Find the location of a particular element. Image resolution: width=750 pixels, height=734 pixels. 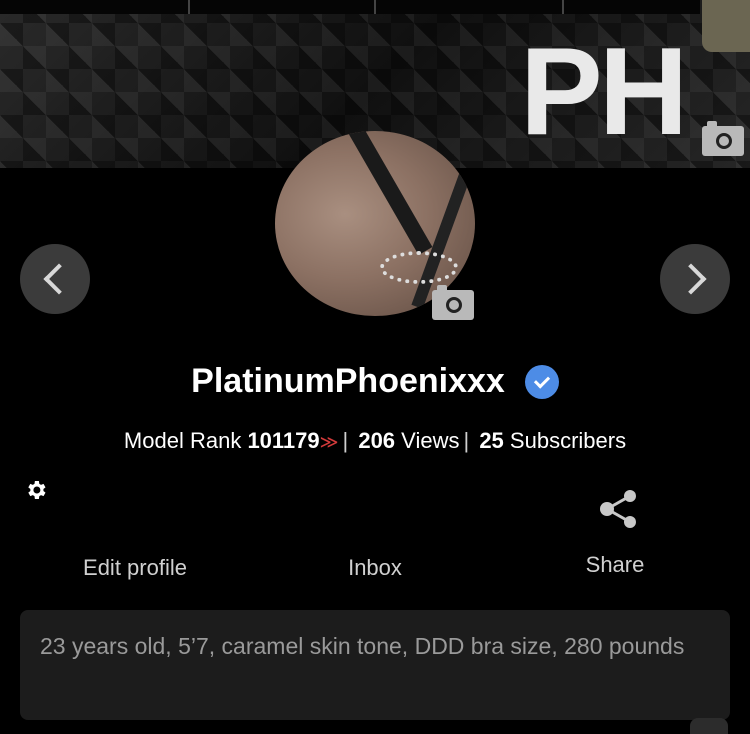

previous-button is located at coordinates (55, 279).